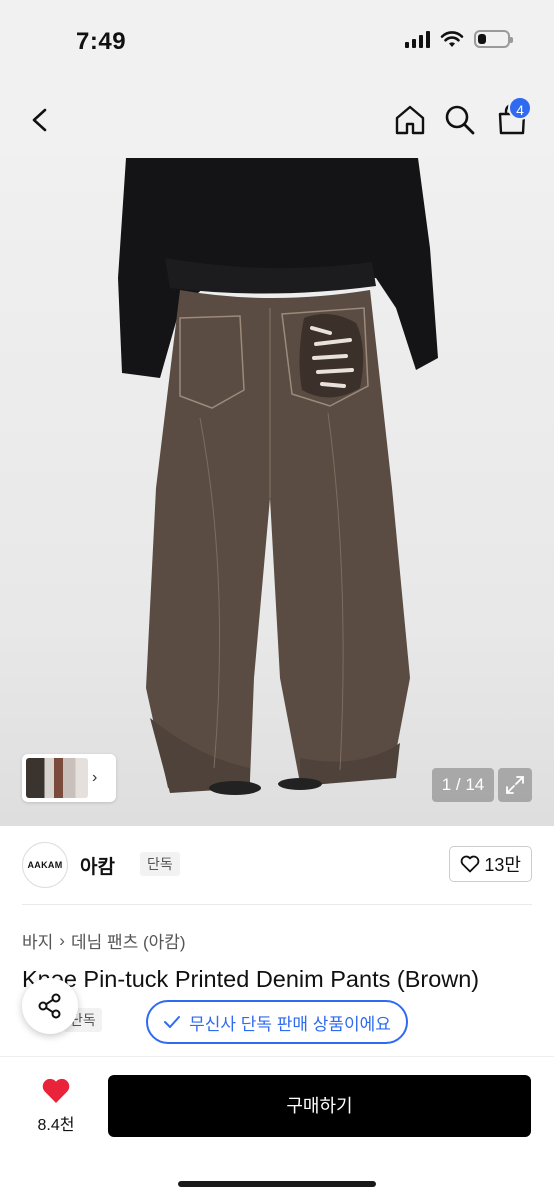  What do you see at coordinates (470, 864) in the screenshot?
I see `heart-outline-icon` at bounding box center [470, 864].